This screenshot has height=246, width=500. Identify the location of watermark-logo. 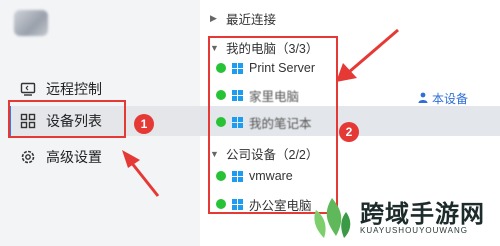
(332, 218).